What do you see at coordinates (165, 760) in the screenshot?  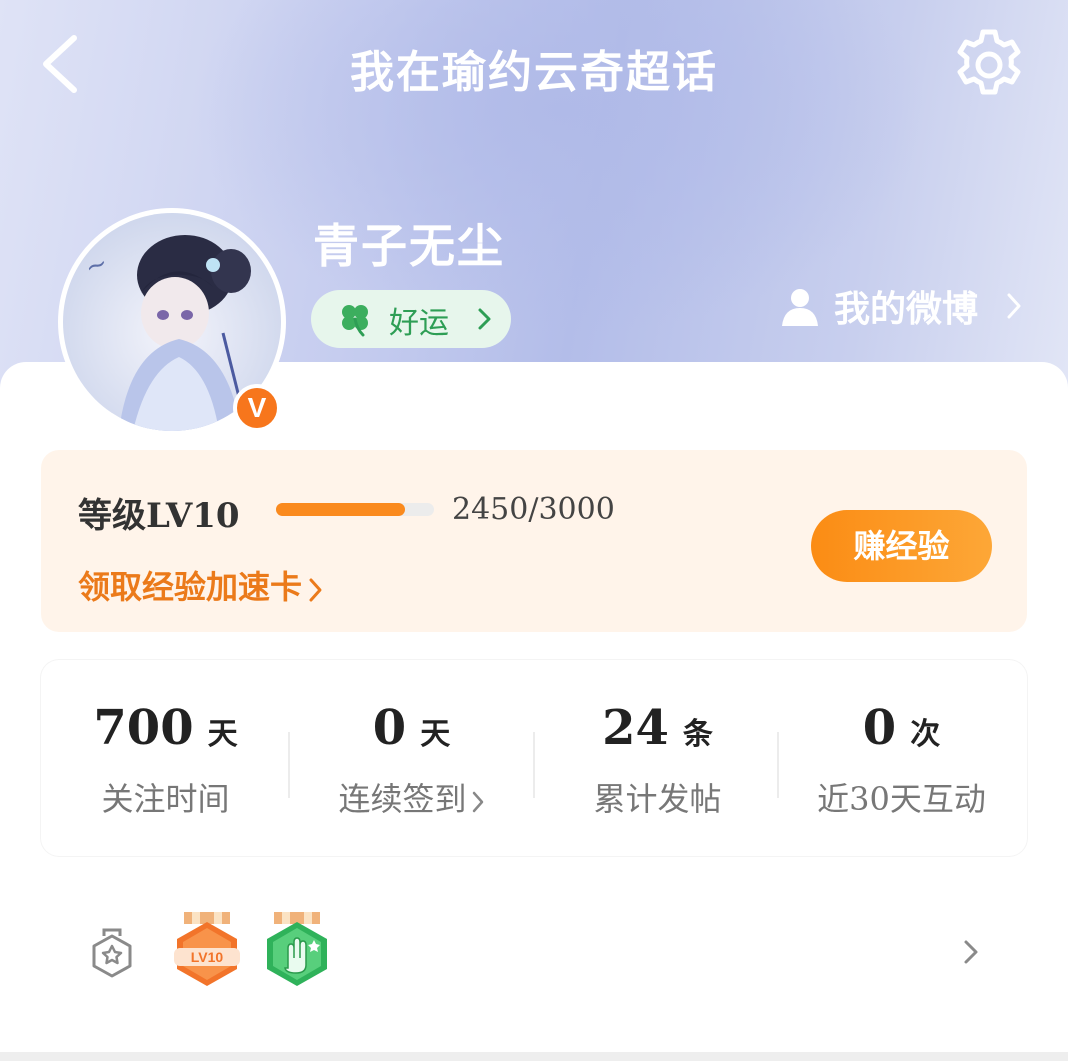 I see `stat-follow-time: 700 天 关注时间` at bounding box center [165, 760].